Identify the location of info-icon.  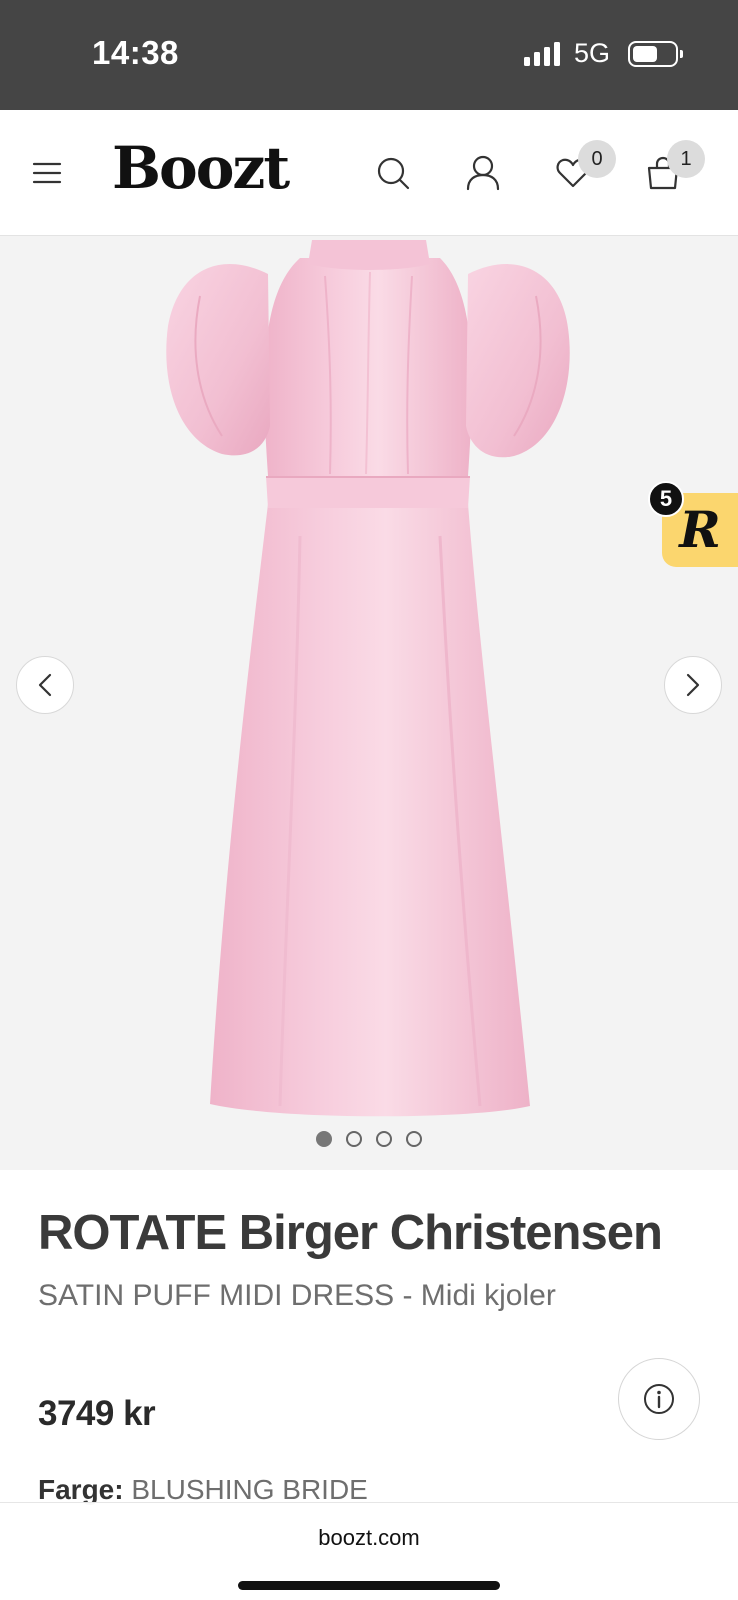
(659, 1399).